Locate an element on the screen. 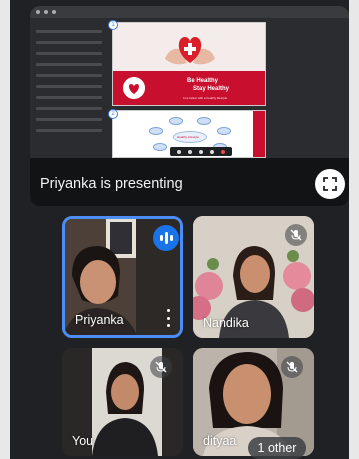  fullscreen-icon is located at coordinates (330, 184).